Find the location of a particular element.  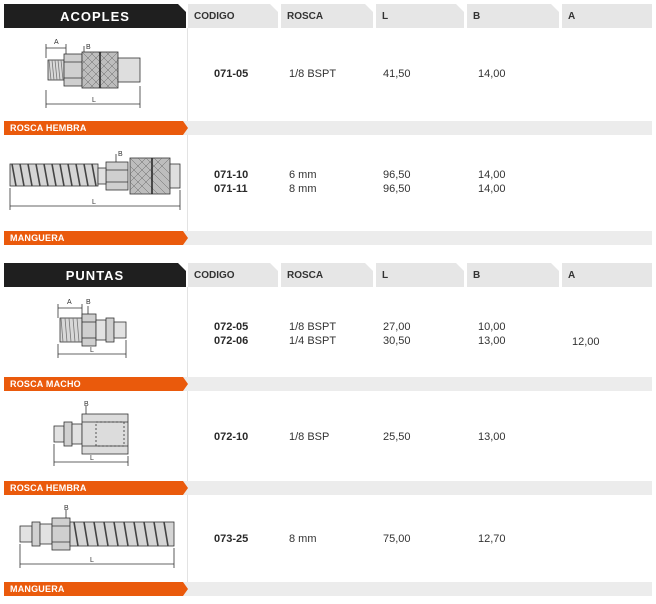

puntas-col-rosca: ROSCA is located at coordinates (327, 275).